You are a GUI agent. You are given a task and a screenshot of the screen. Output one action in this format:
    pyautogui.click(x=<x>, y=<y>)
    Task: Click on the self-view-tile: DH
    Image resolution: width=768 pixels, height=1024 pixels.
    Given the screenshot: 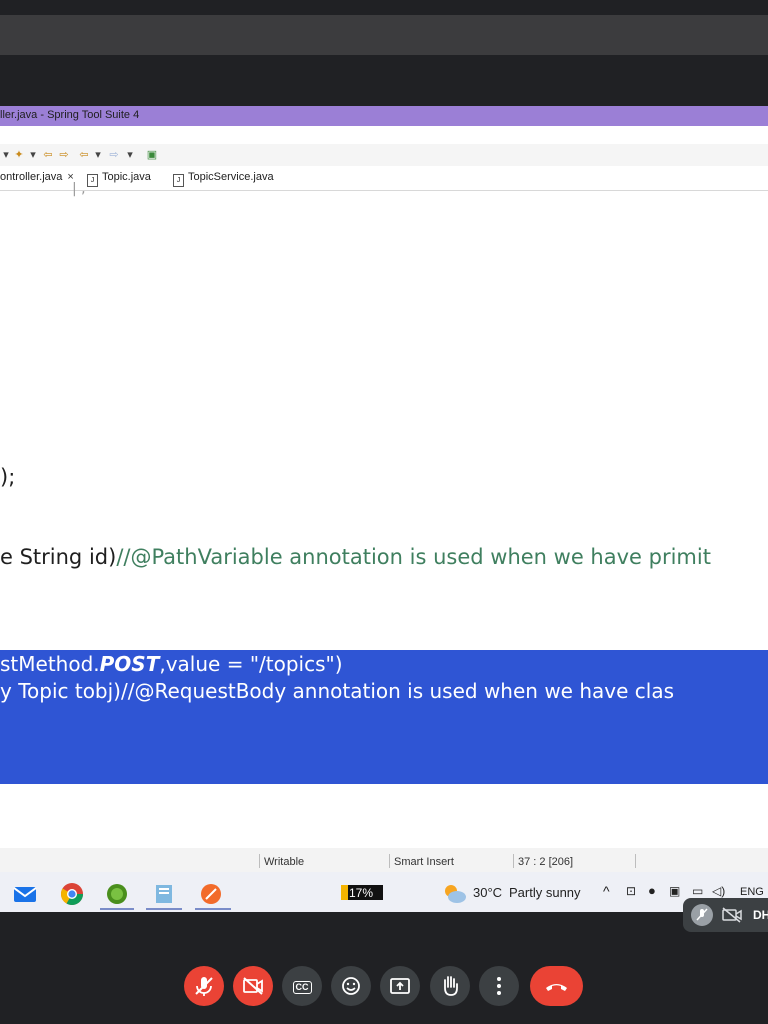 What is the action you would take?
    pyautogui.click(x=725, y=915)
    